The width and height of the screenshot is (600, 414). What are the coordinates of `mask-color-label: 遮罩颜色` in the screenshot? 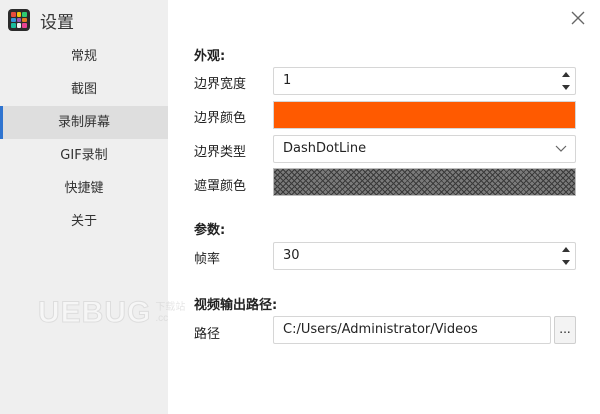 It's located at (220, 186).